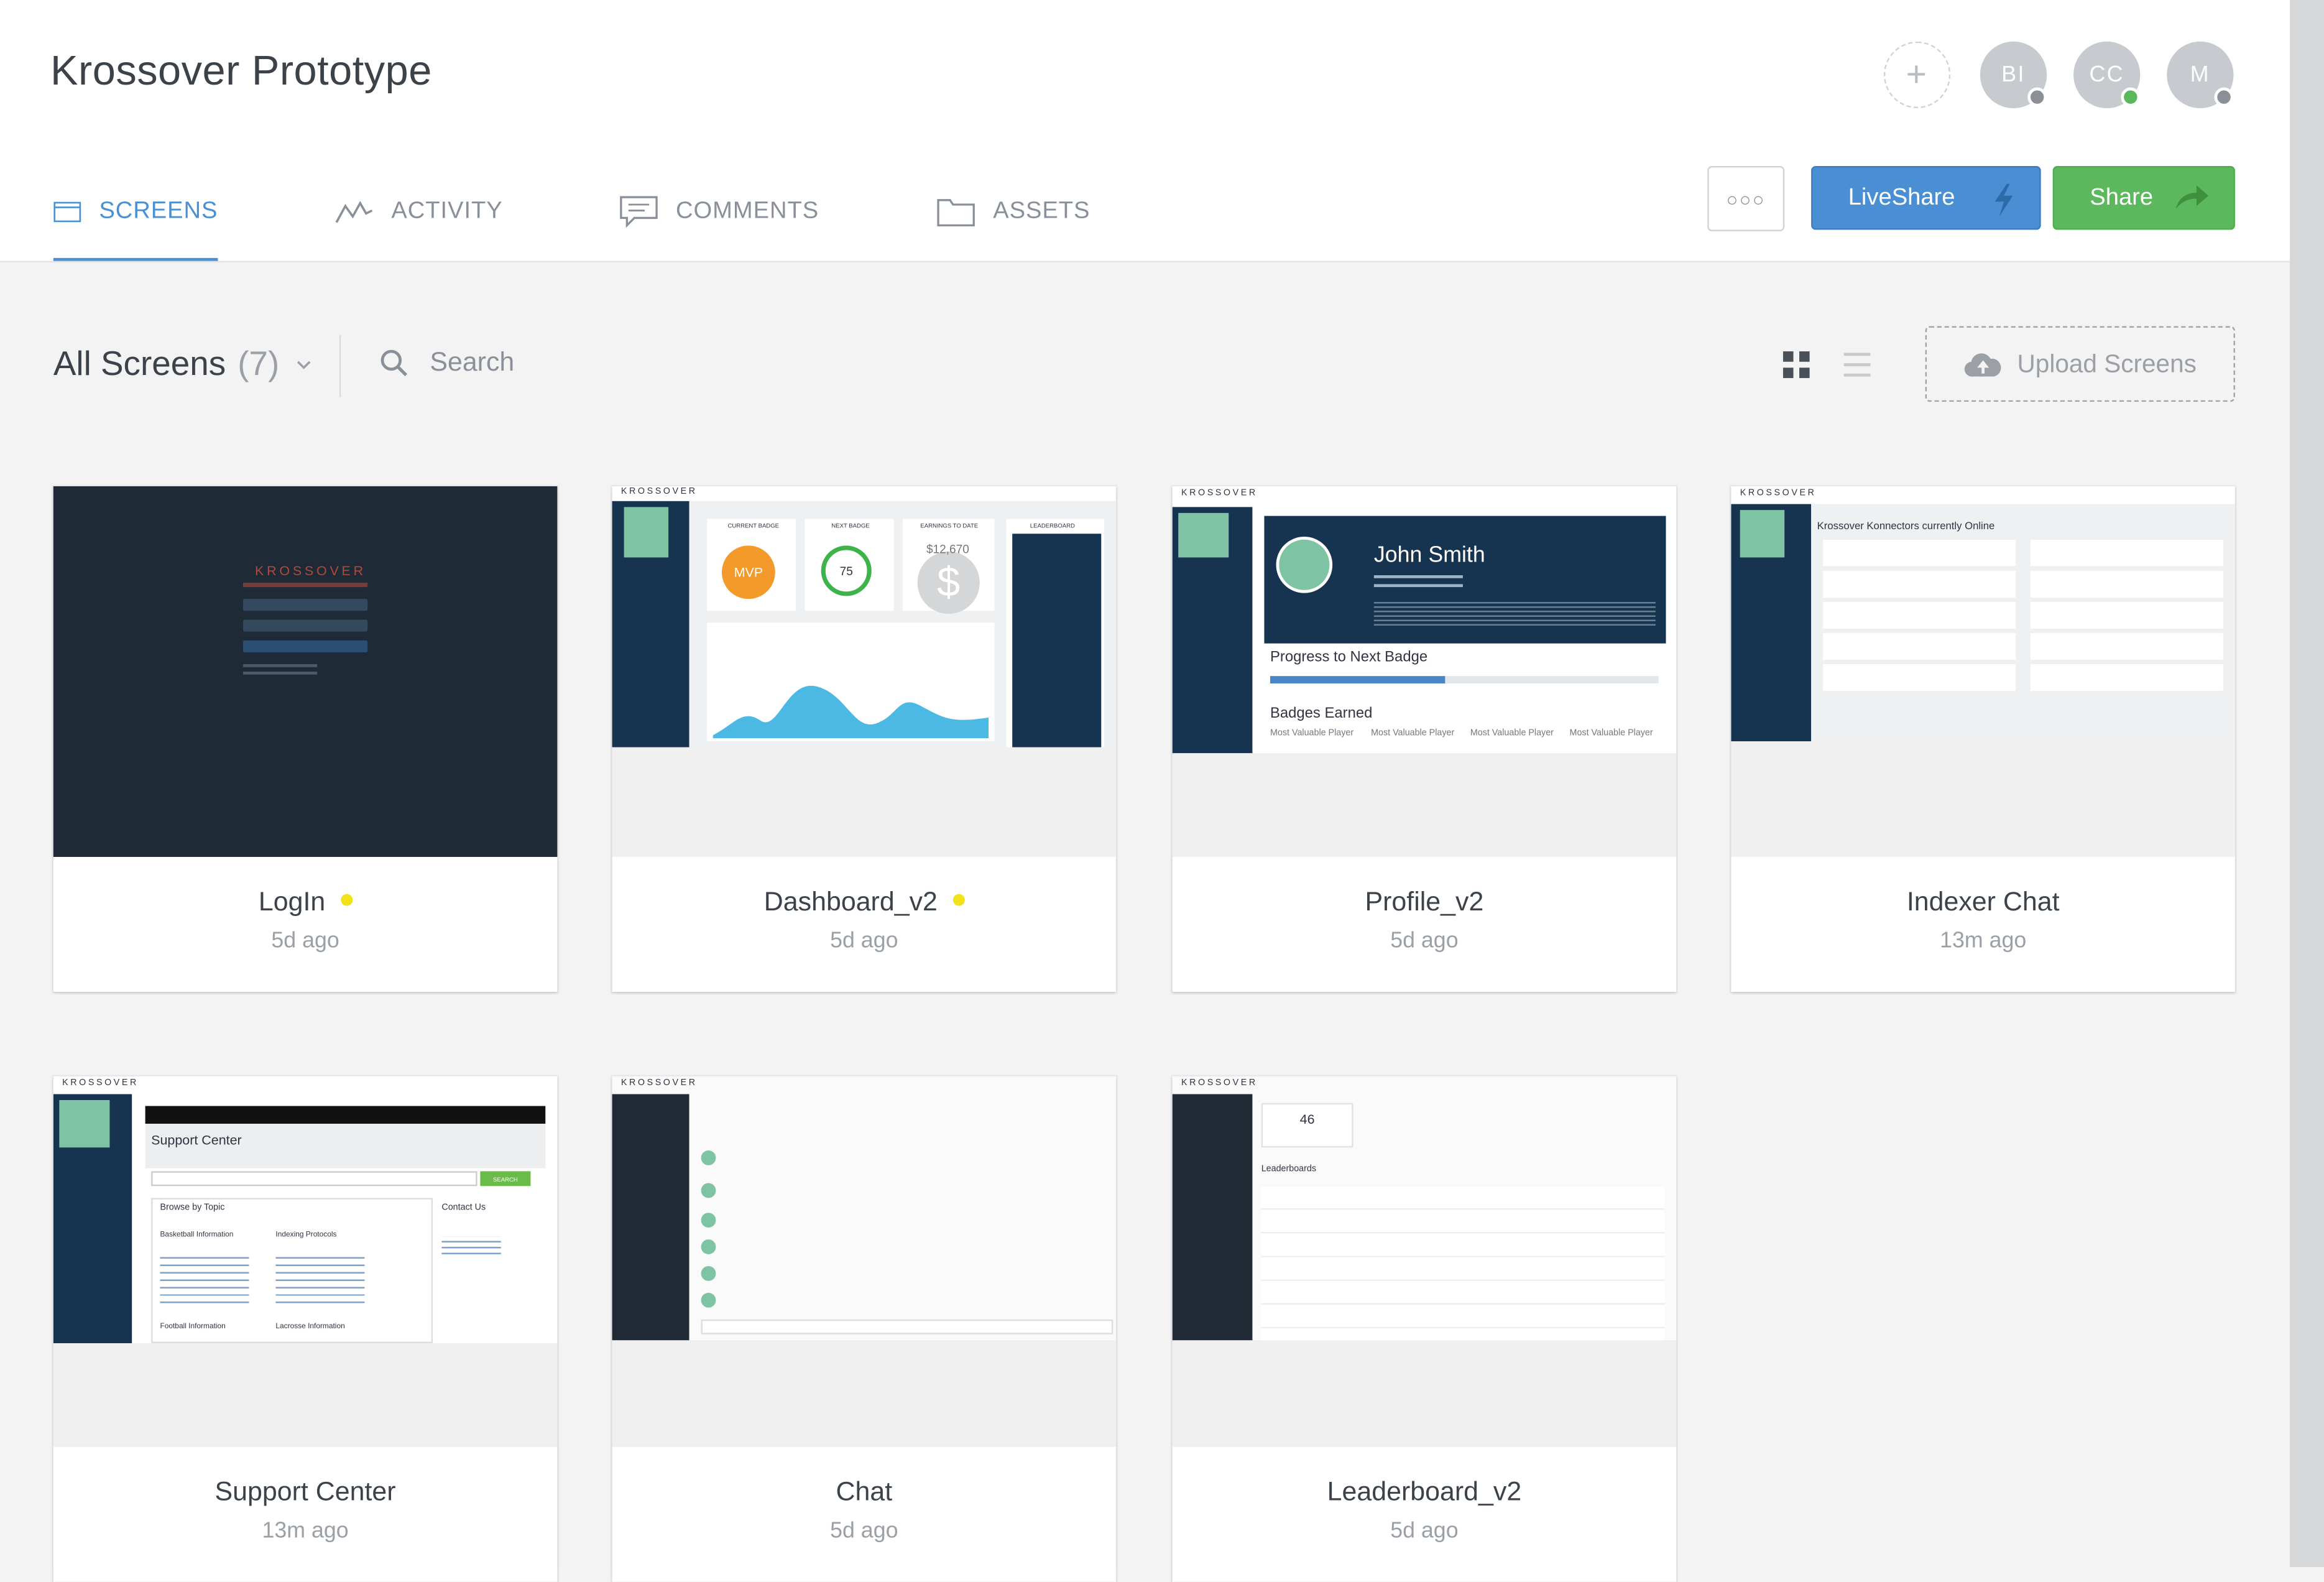 Image resolution: width=2324 pixels, height=1582 pixels. I want to click on screen-name-text: Dashboard_v2, so click(850, 901).